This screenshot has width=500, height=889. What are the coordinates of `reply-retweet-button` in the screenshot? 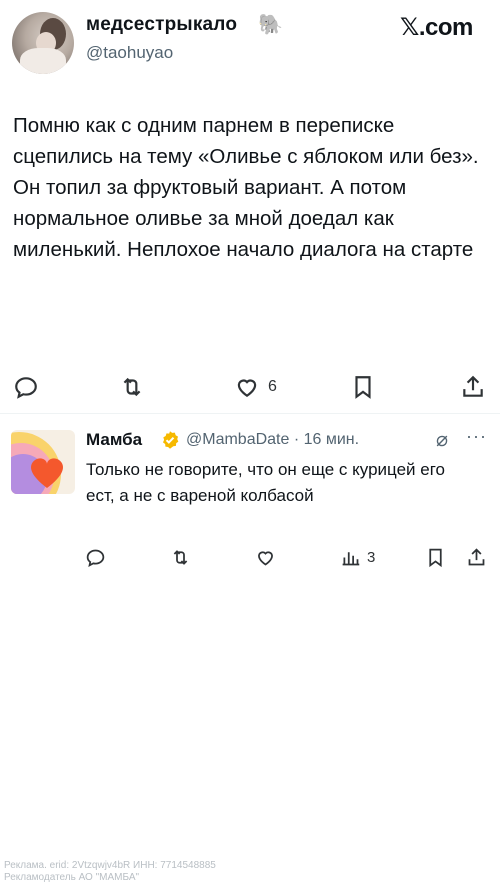 It's located at (180, 557).